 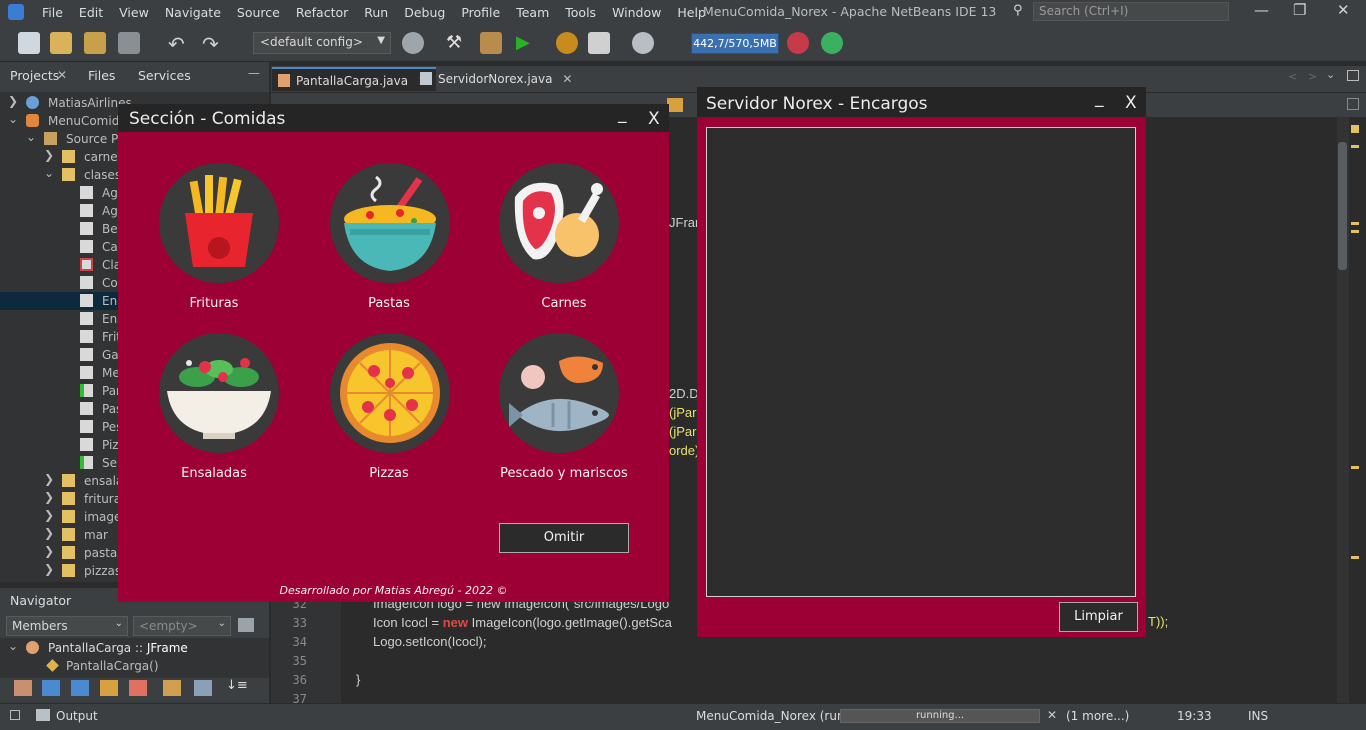 What do you see at coordinates (491, 43) in the screenshot?
I see `clean-build-icon` at bounding box center [491, 43].